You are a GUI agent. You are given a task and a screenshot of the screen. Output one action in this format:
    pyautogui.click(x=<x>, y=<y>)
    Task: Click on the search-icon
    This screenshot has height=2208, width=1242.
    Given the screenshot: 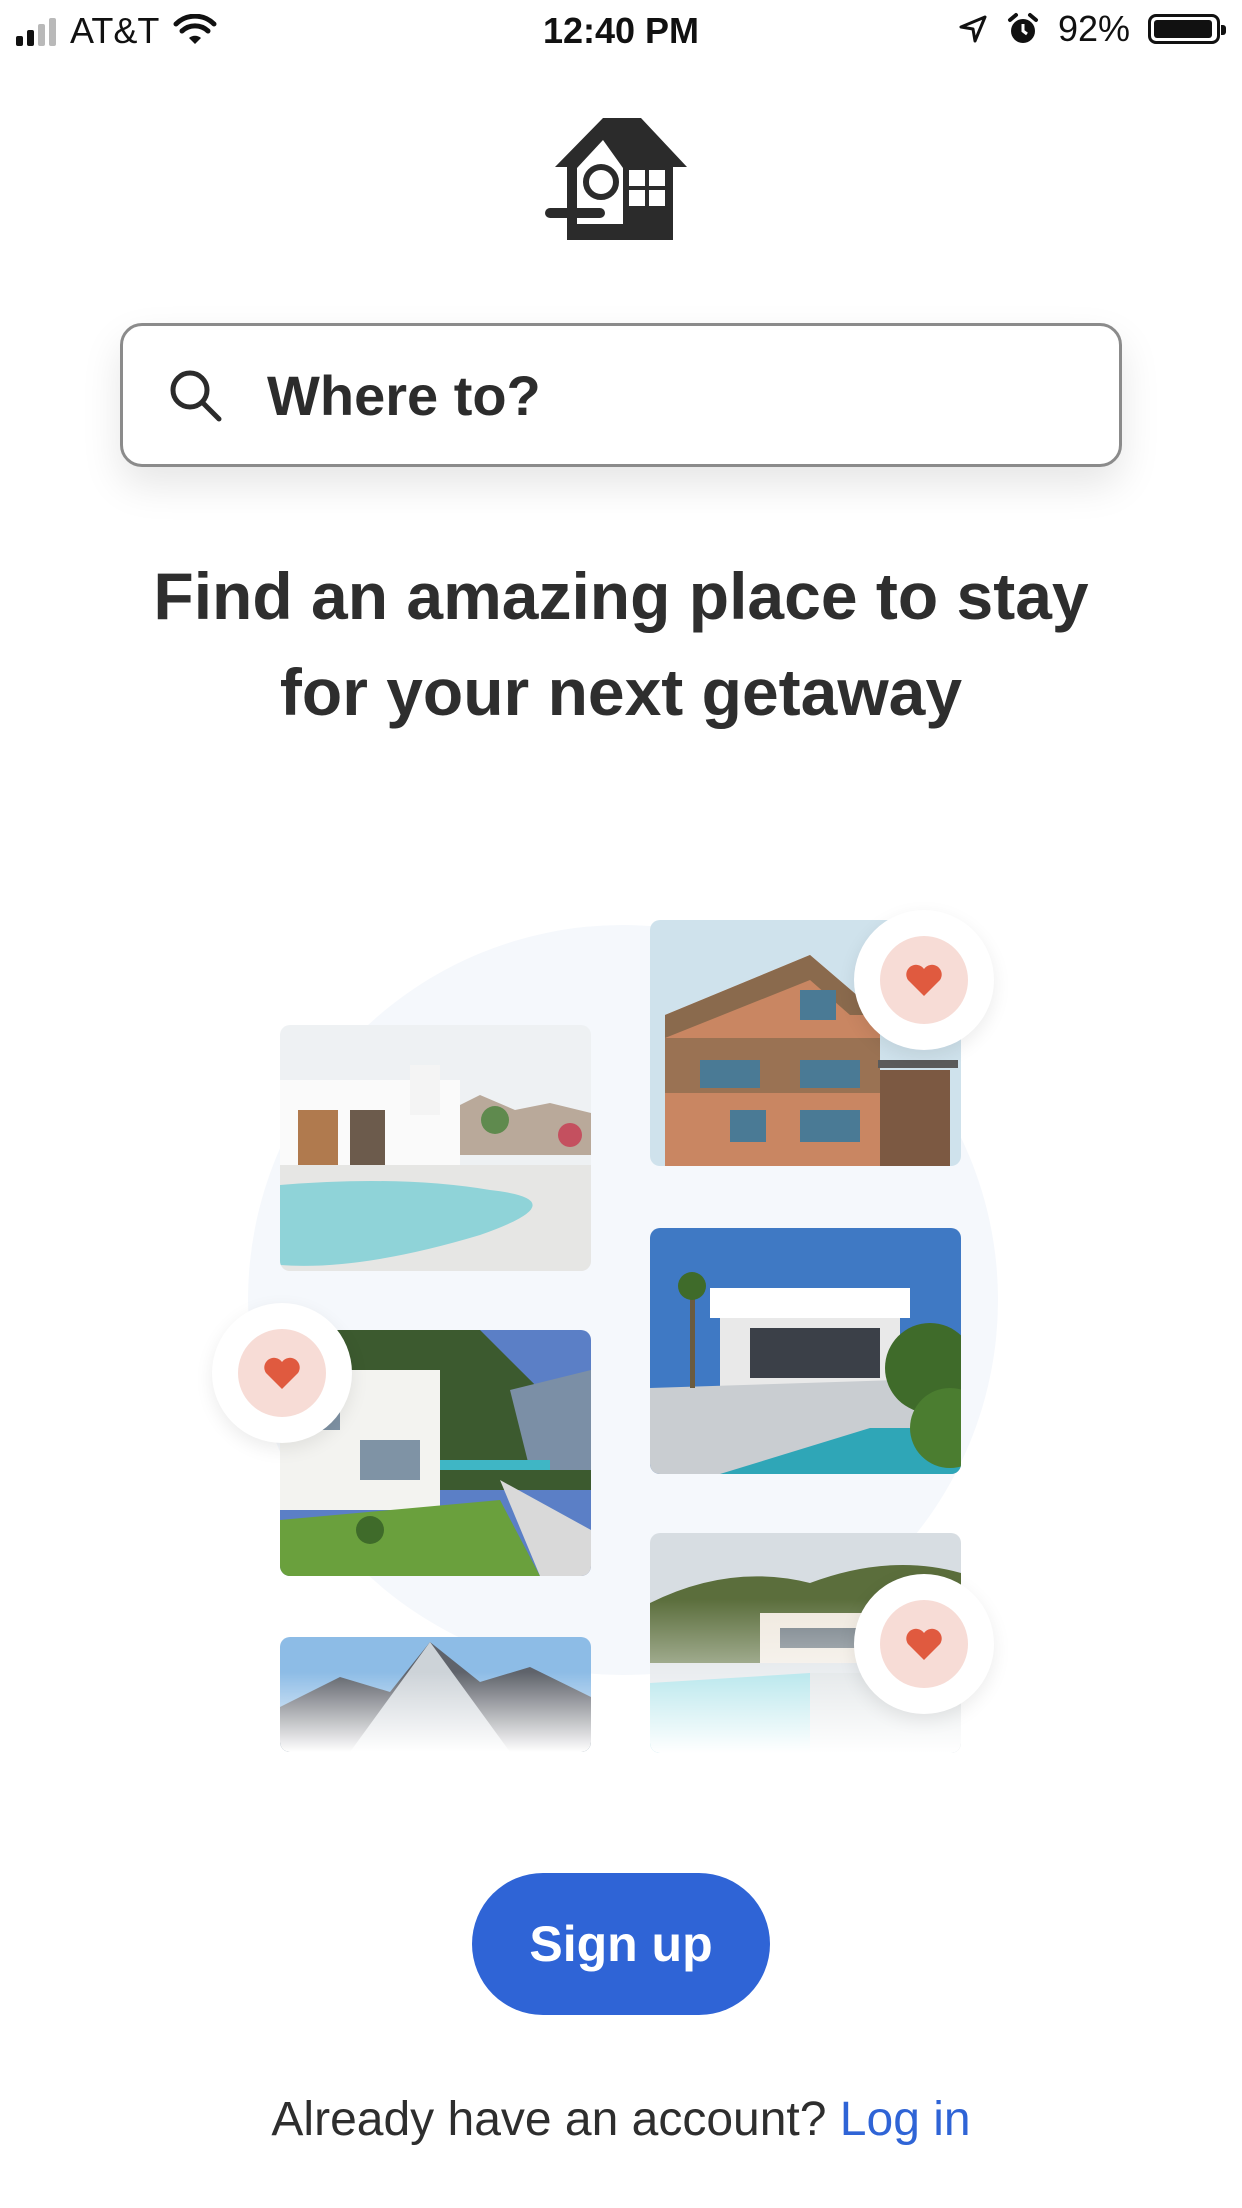 What is the action you would take?
    pyautogui.click(x=196, y=396)
    